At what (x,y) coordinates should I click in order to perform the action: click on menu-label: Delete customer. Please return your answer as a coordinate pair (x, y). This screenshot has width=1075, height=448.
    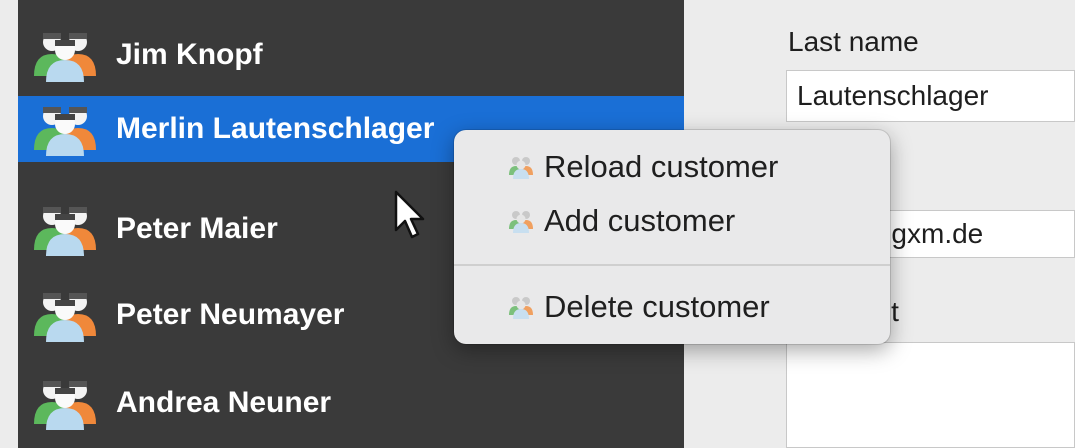
    Looking at the image, I should click on (657, 306).